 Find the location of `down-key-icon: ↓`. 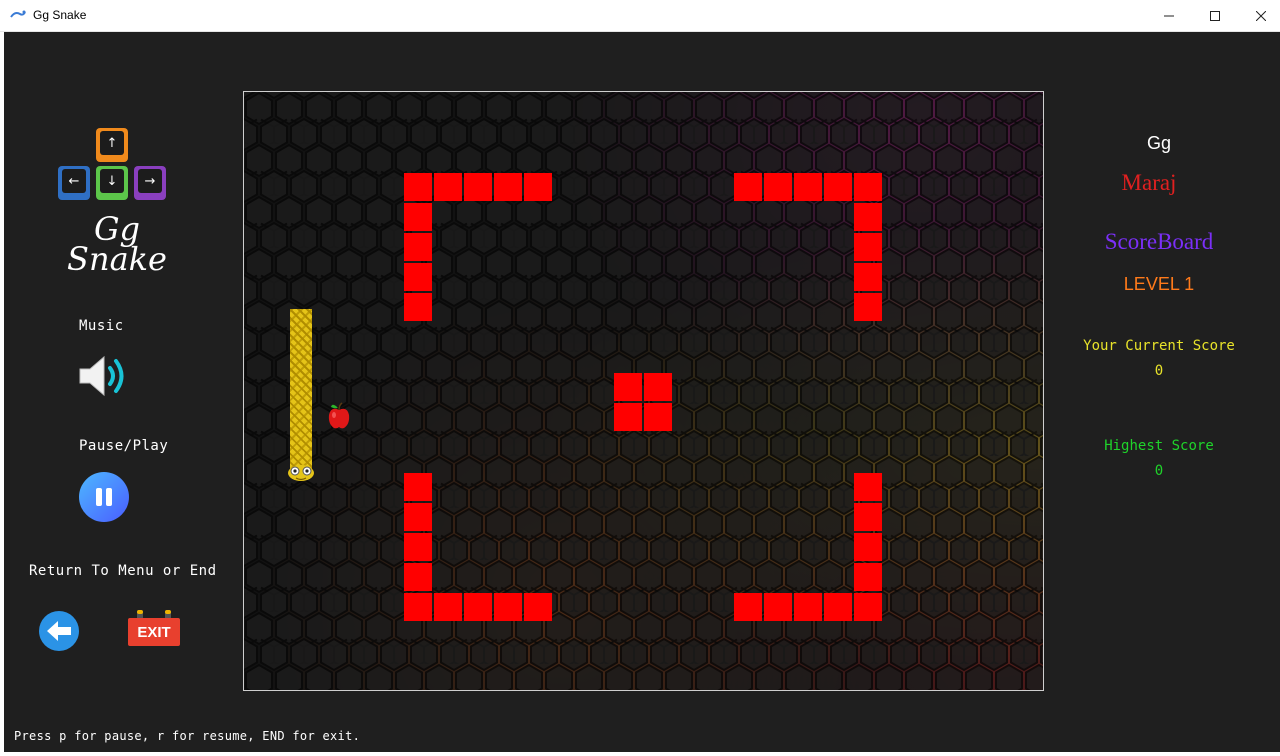

down-key-icon: ↓ is located at coordinates (112, 183).